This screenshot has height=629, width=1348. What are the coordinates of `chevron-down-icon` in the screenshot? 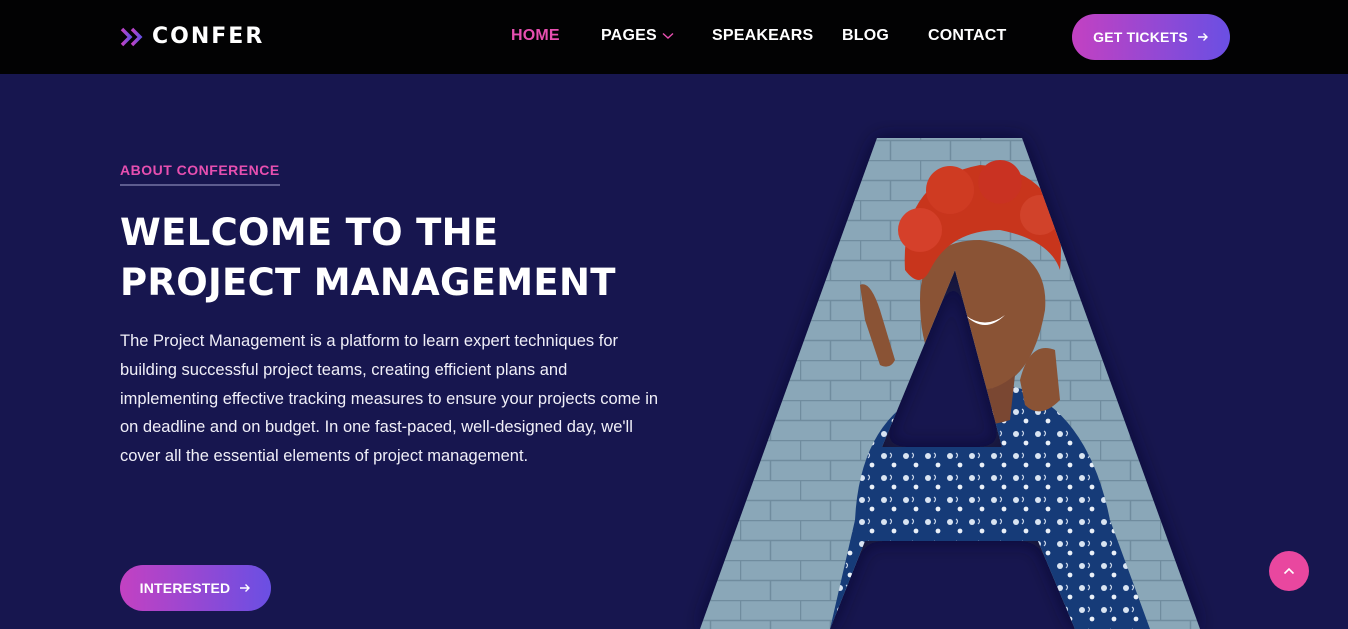 It's located at (668, 35).